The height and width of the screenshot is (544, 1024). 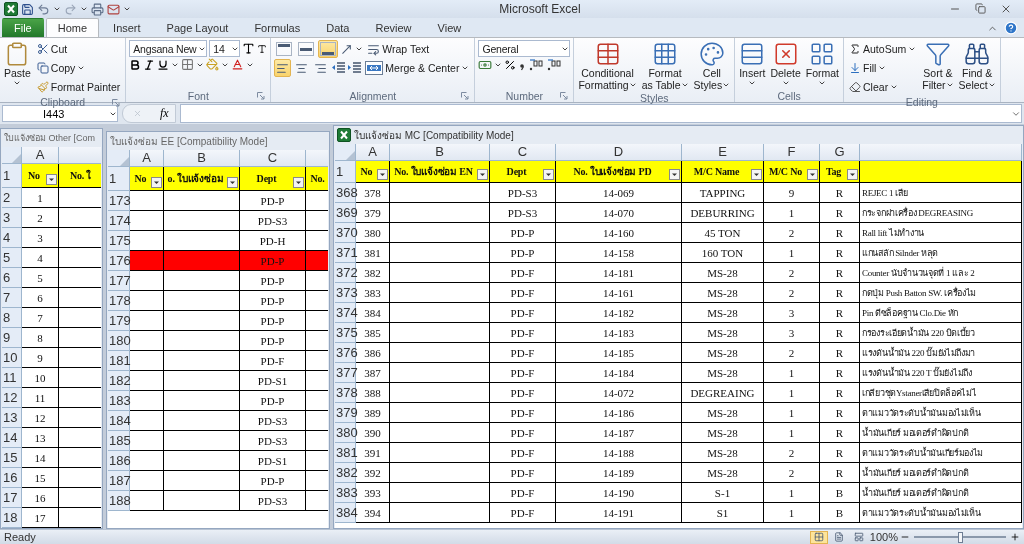 I want to click on clear-button: Clear, so click(x=883, y=87).